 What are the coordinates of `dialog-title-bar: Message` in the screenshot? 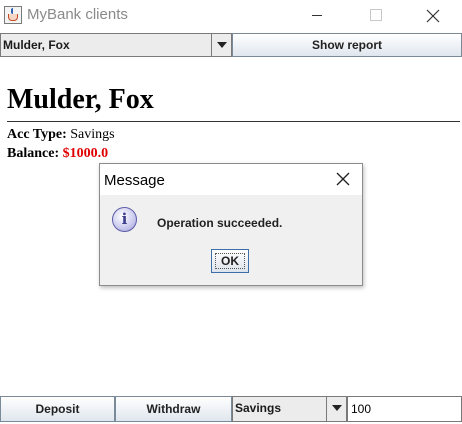 It's located at (231, 179).